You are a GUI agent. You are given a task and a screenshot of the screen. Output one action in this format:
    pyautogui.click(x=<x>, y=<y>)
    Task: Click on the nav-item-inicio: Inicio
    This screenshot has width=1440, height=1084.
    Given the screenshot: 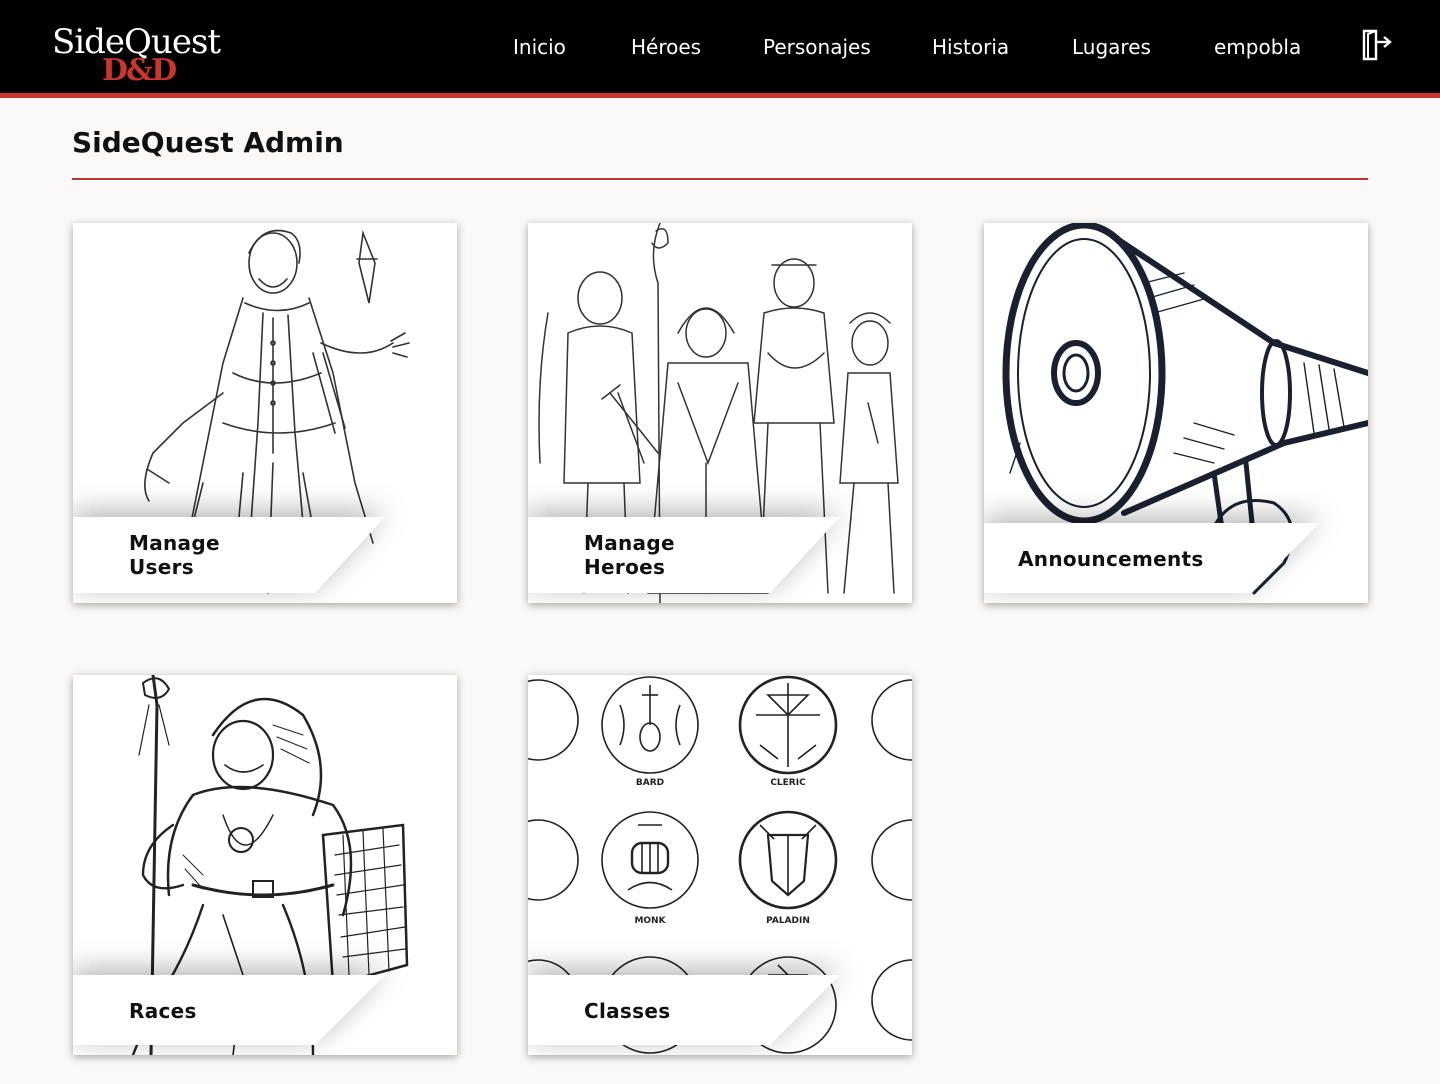 What is the action you would take?
    pyautogui.click(x=539, y=47)
    